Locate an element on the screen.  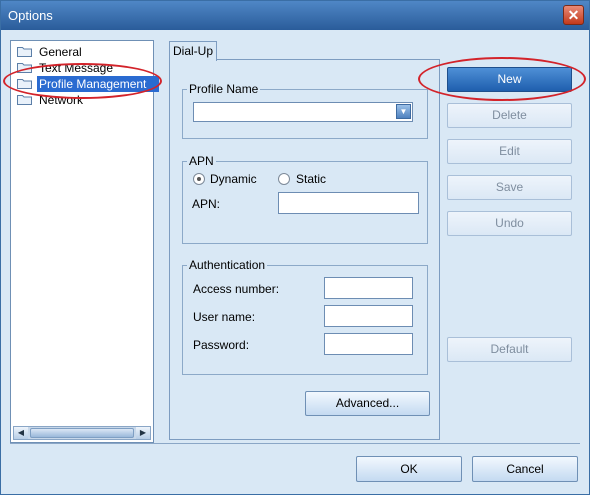
apn-static-label: Static is located at coordinates (311, 179).